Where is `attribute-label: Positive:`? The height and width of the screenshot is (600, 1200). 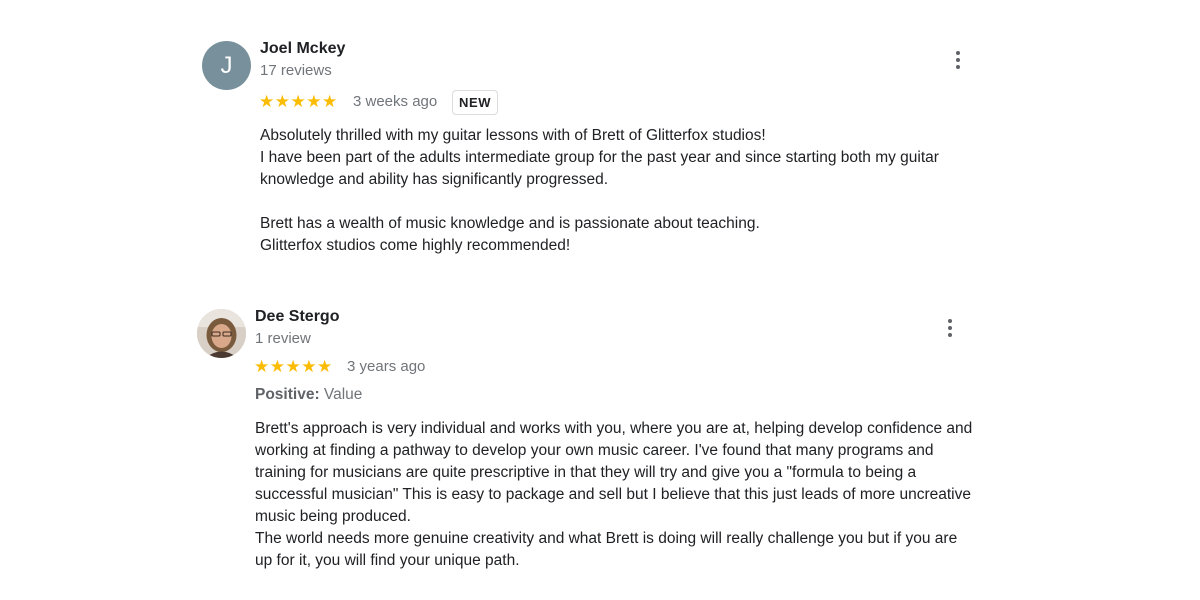 attribute-label: Positive: is located at coordinates (287, 394).